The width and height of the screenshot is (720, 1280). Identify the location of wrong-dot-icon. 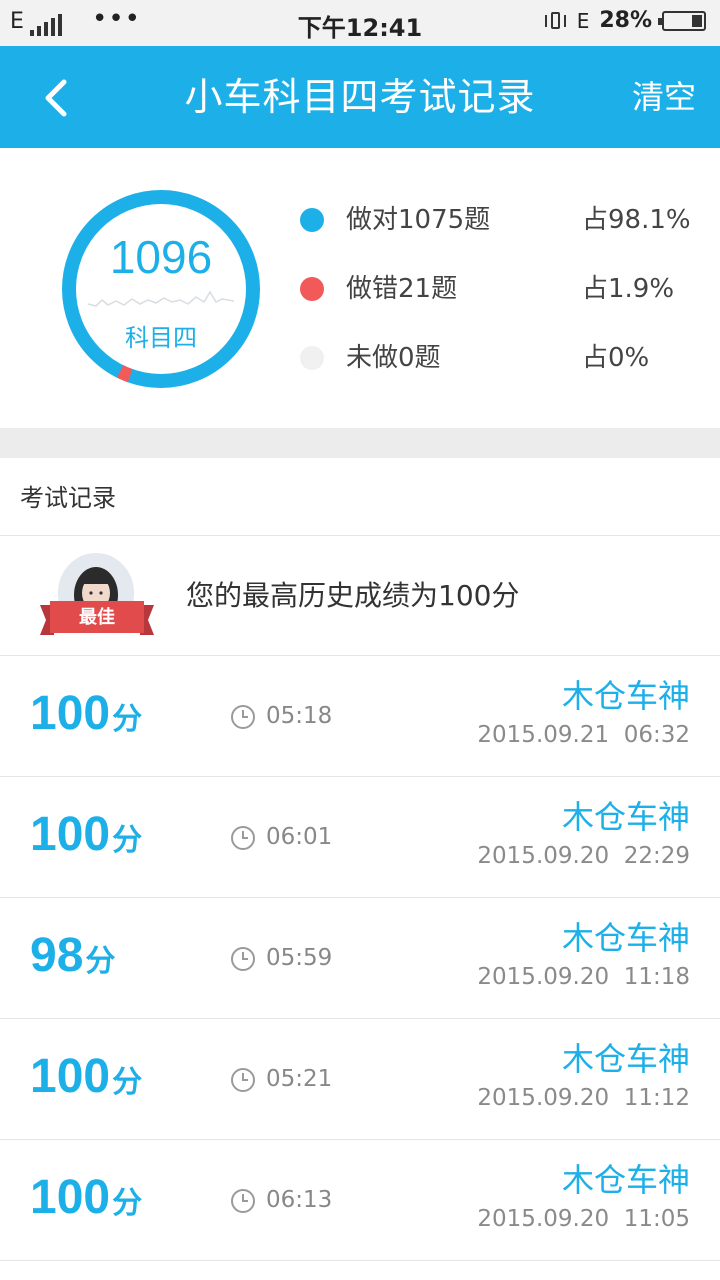
(312, 289).